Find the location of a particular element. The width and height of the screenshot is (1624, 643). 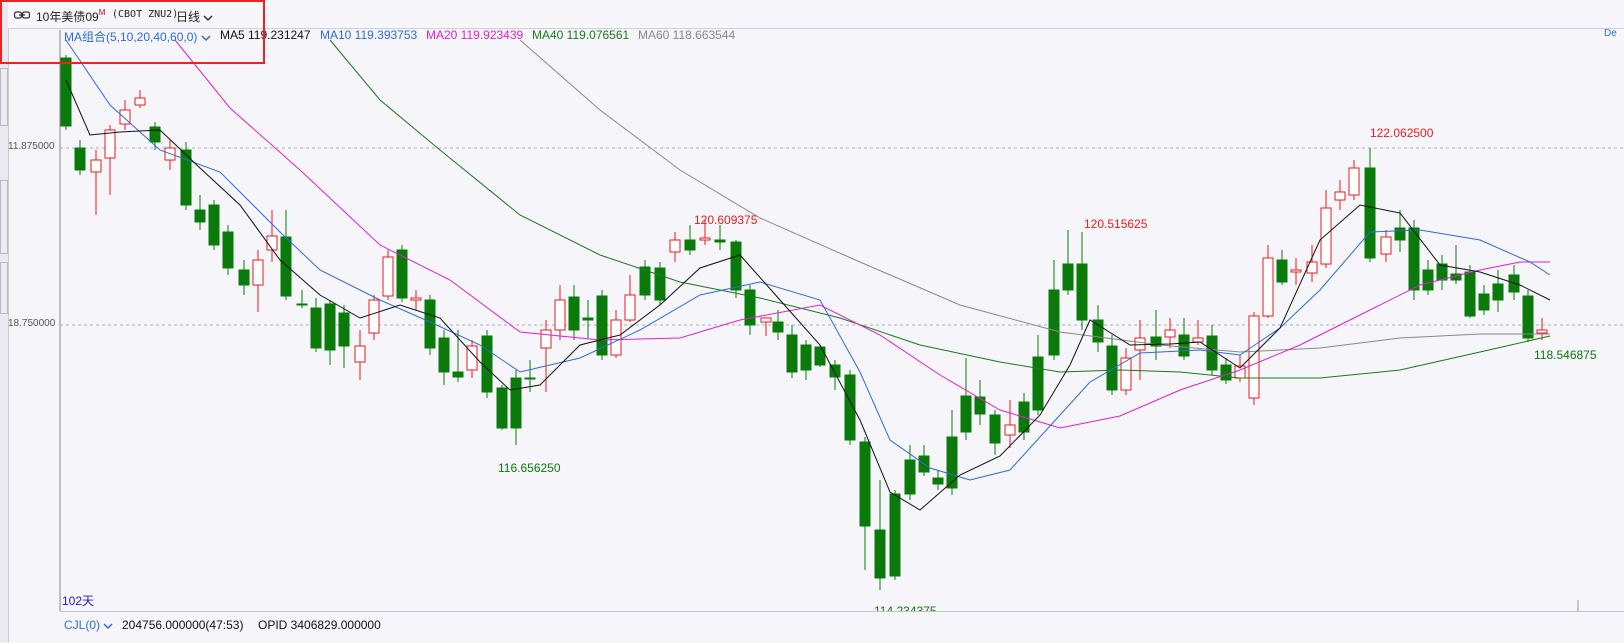

cjl-label: CJL(0) is located at coordinates (82, 625).